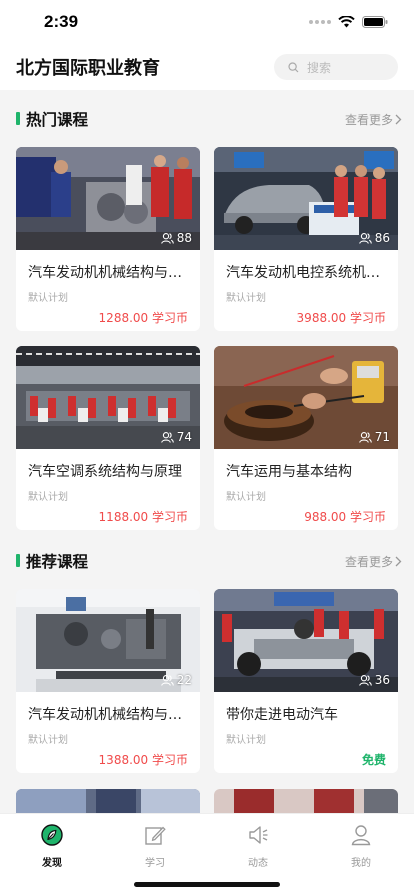 The image size is (414, 896). I want to click on speaker-icon, so click(258, 835).